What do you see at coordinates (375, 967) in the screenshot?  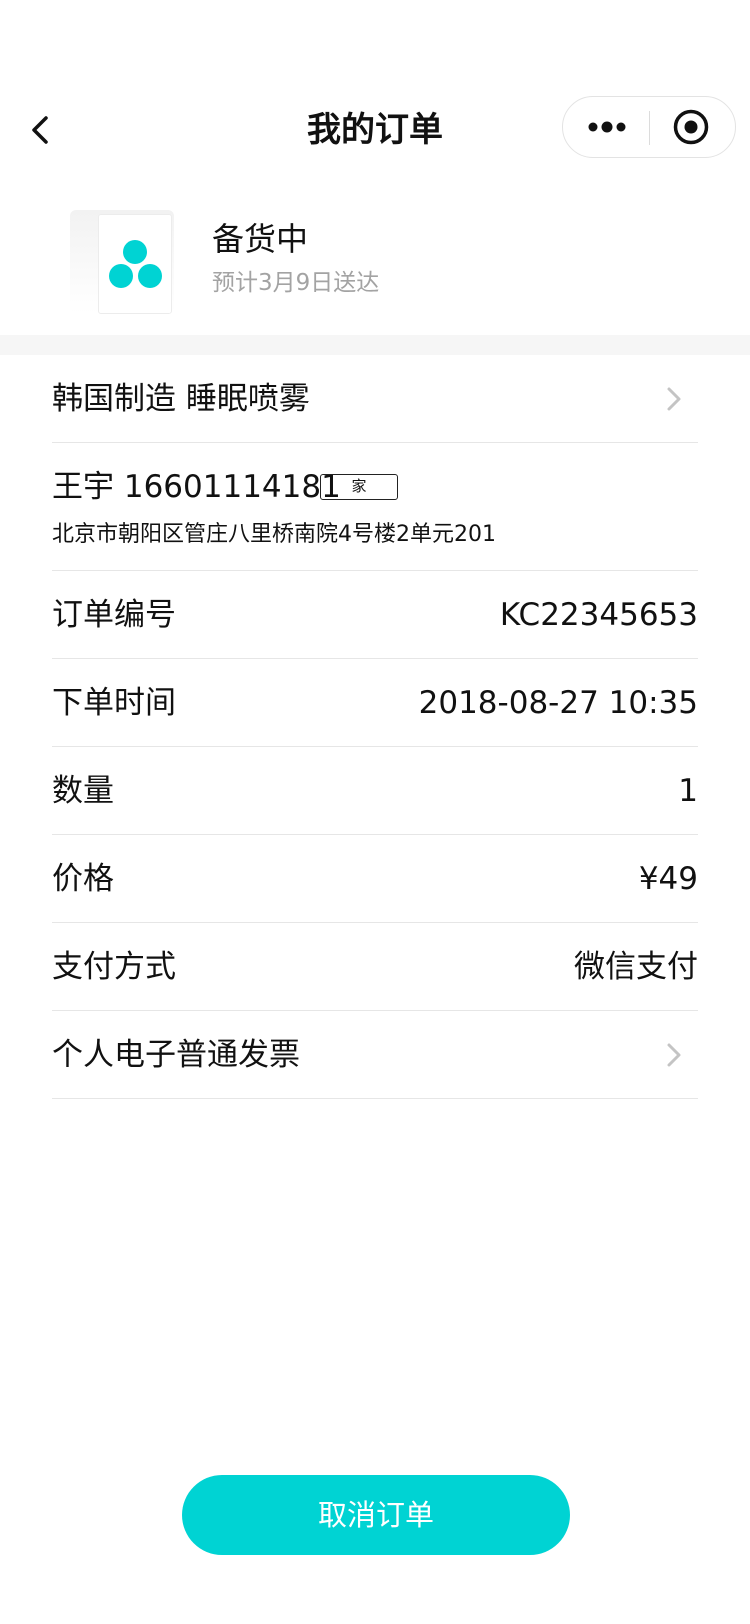 I see `payment-method-row: 支付方式 微信支付` at bounding box center [375, 967].